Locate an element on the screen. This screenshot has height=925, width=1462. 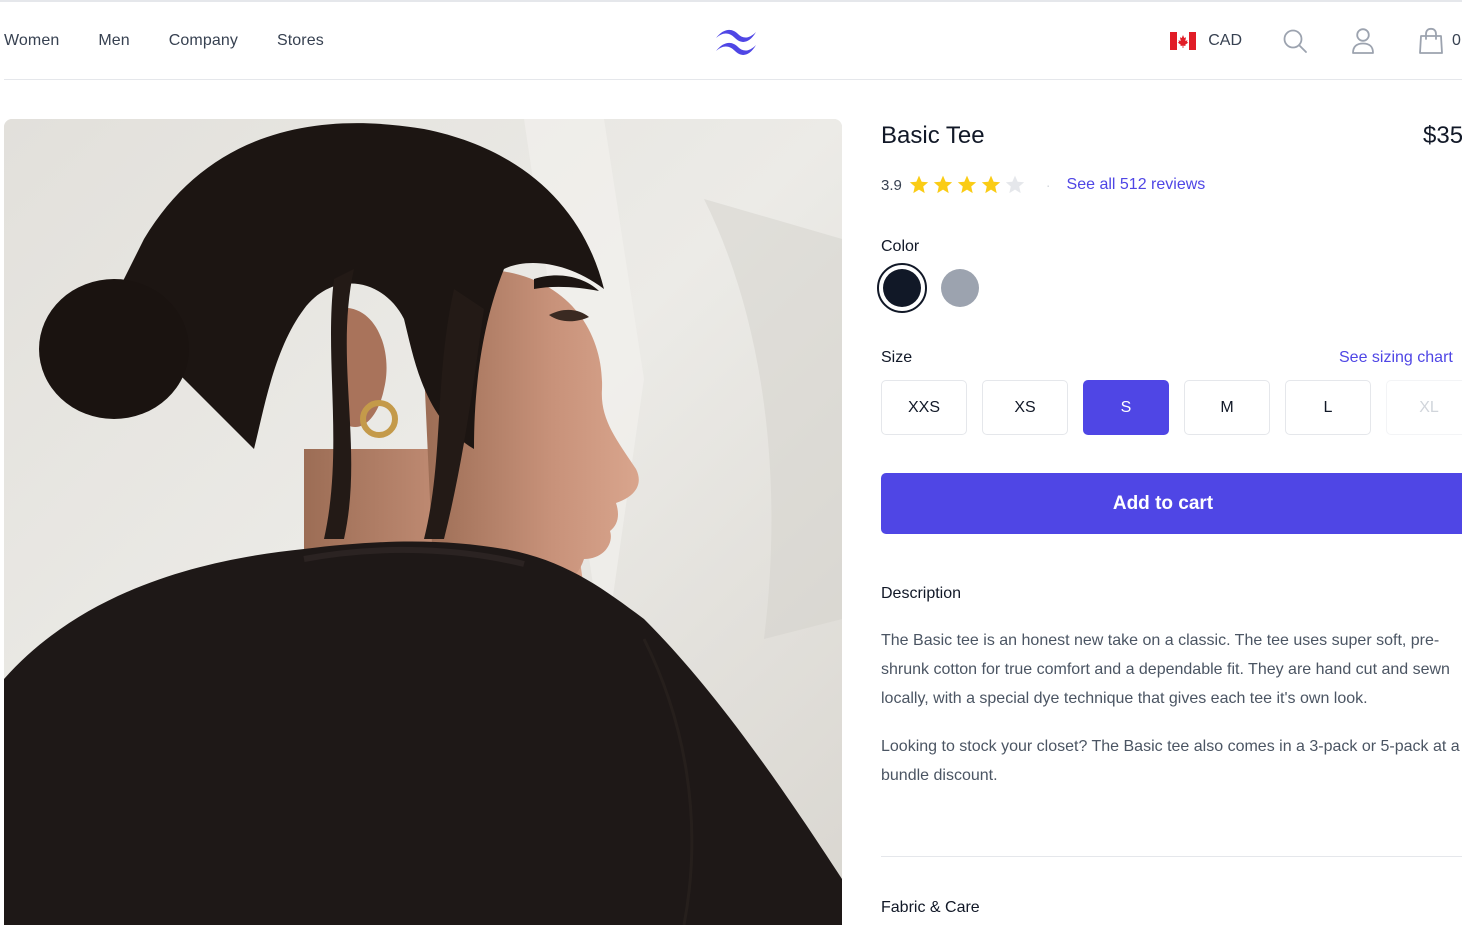
color-option-black is located at coordinates (902, 288).